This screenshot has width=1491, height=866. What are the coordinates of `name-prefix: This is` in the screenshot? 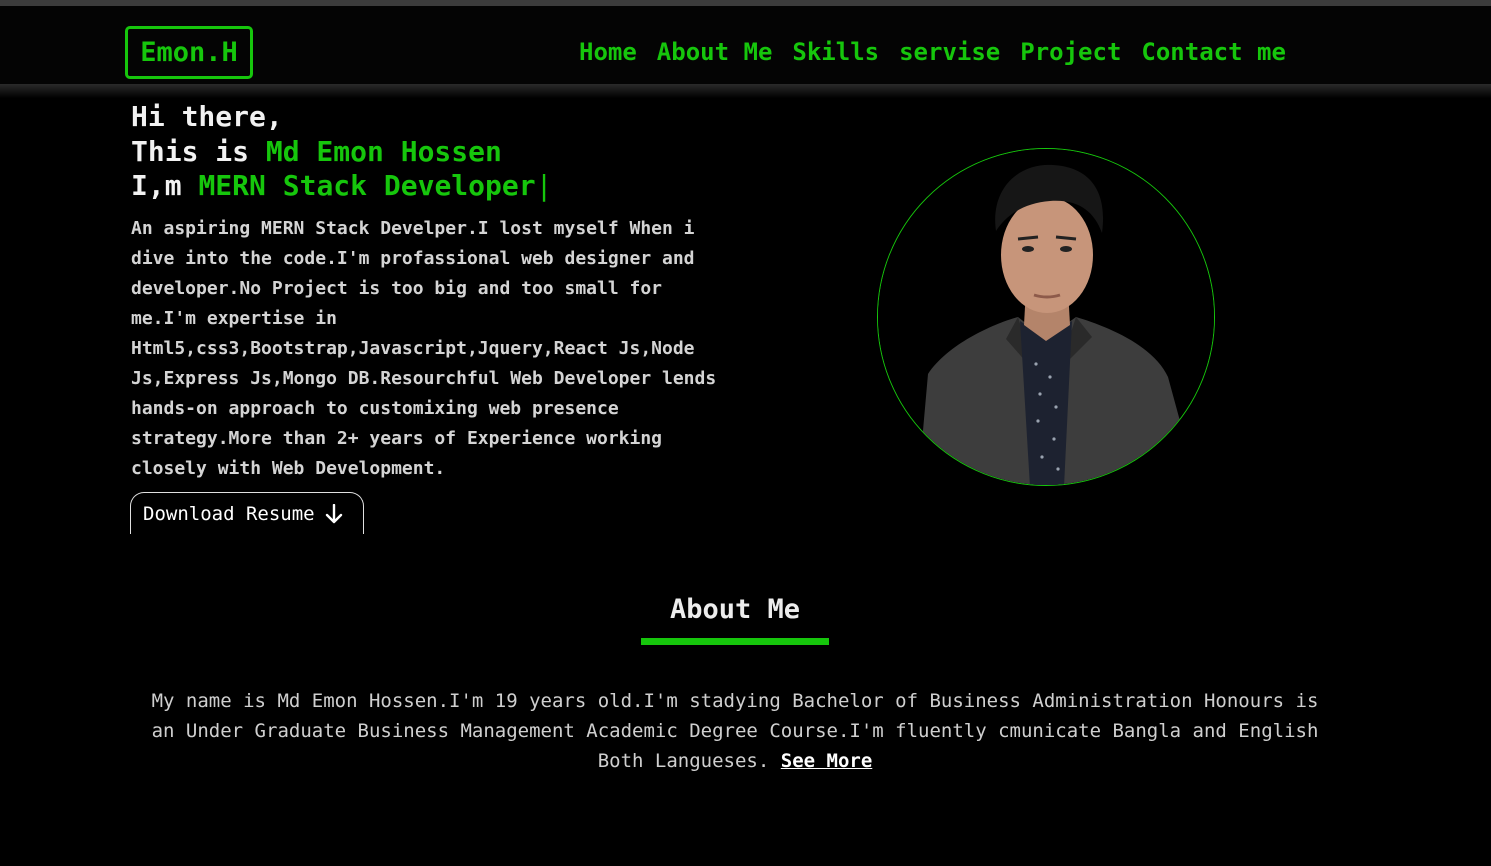 It's located at (198, 151).